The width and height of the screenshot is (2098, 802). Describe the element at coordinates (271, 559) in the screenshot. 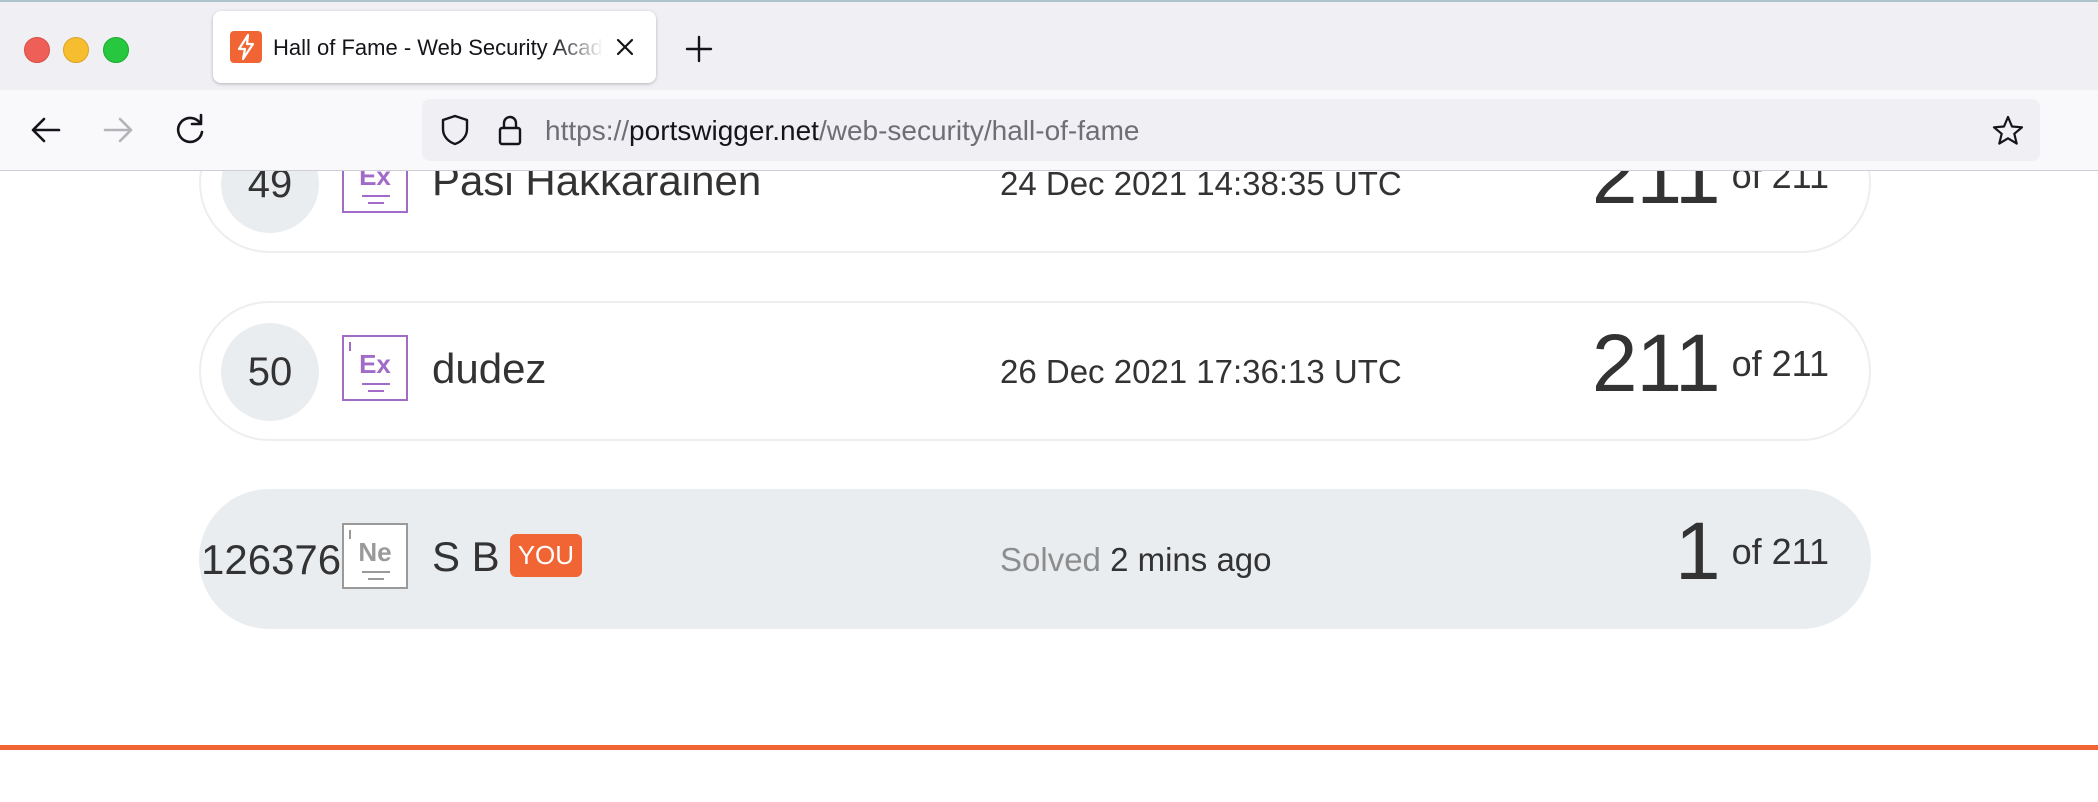

I see `rank-number: 126376` at that location.